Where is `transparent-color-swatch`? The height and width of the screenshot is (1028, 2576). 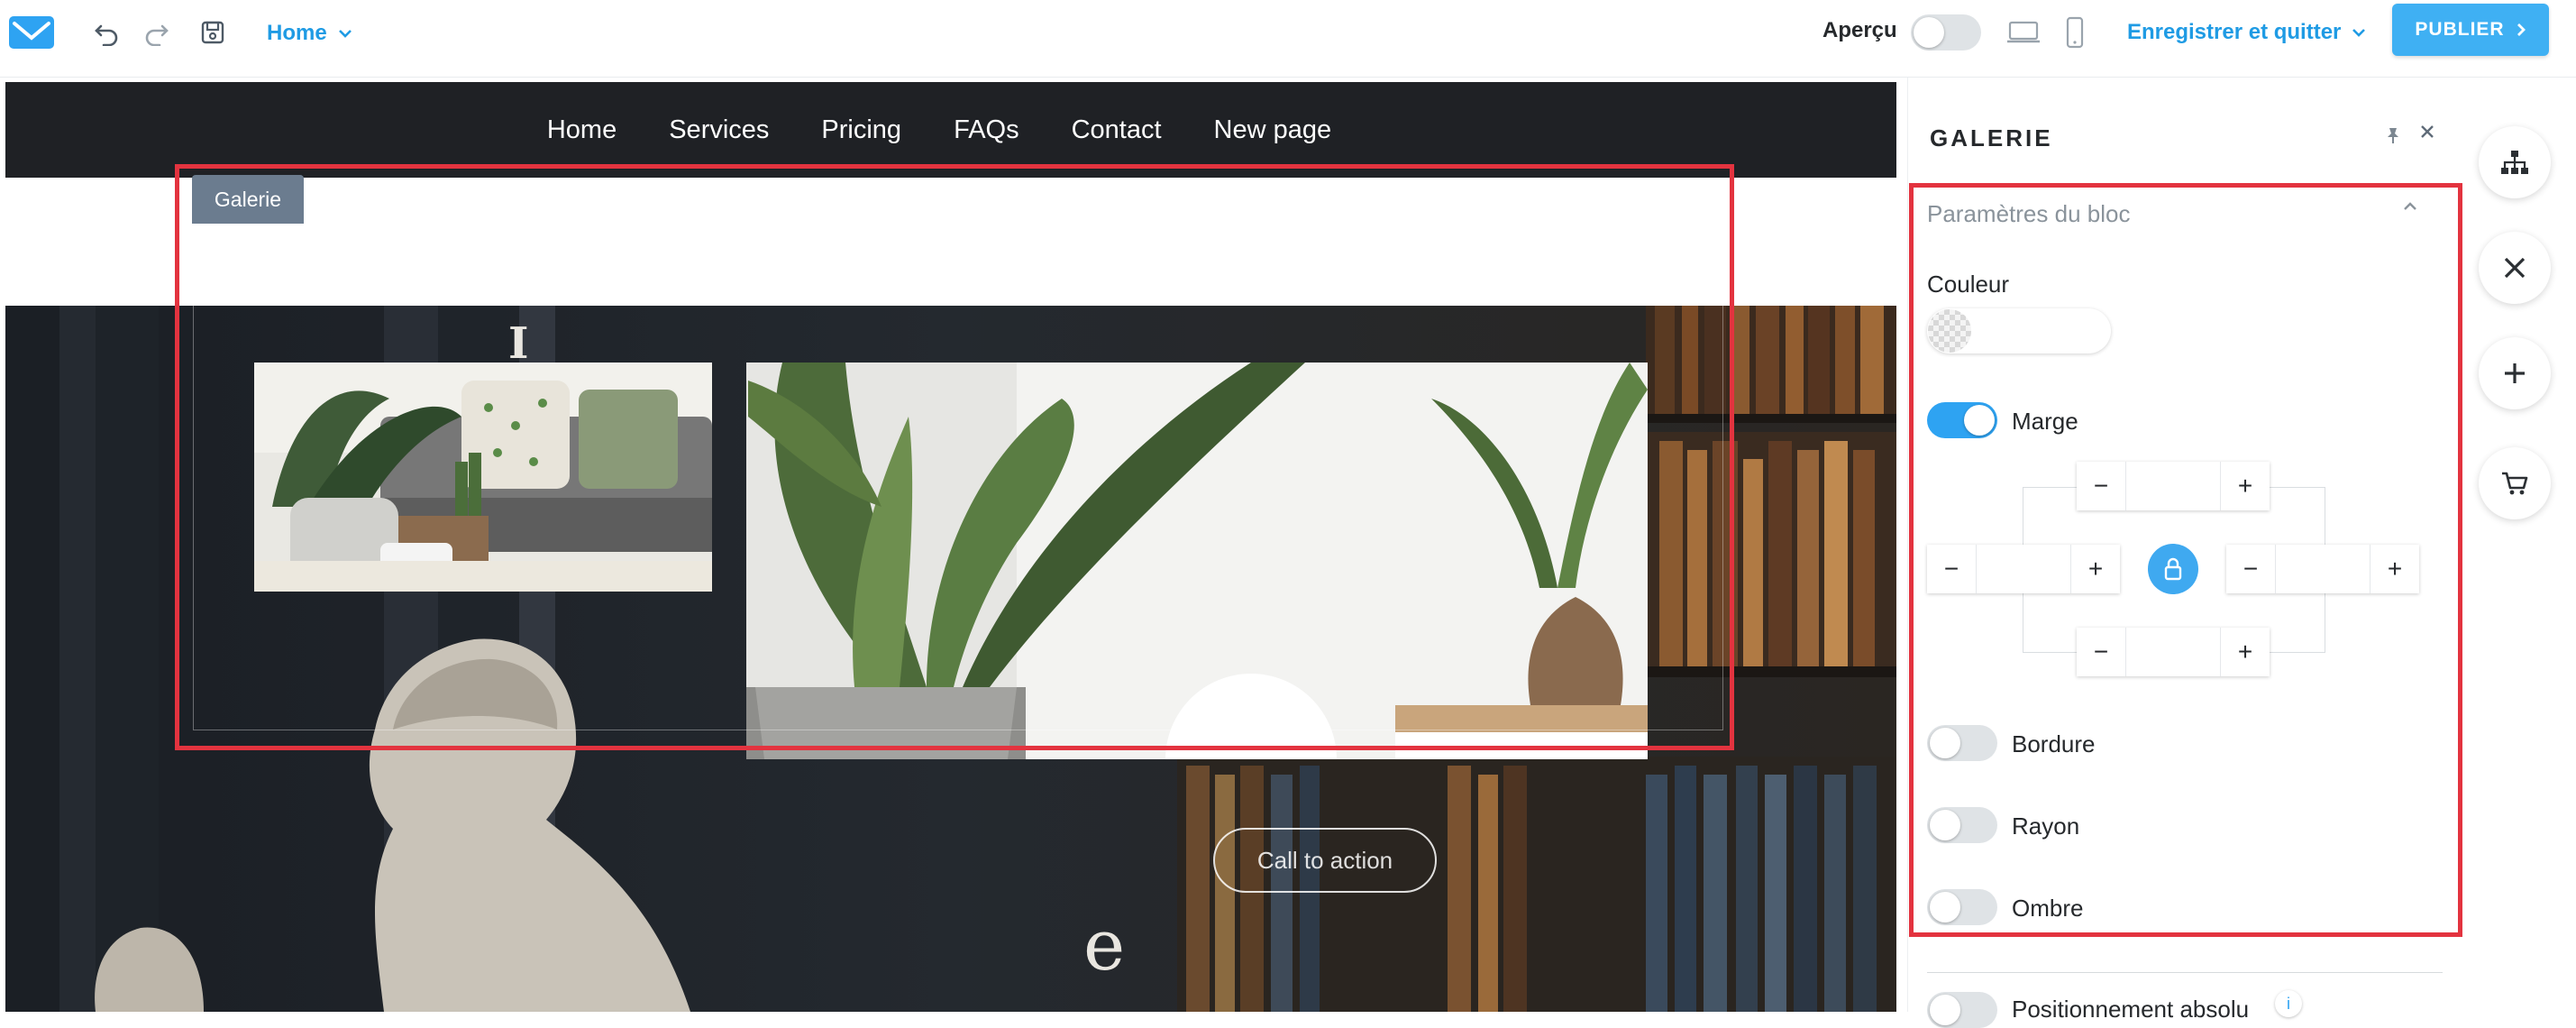 transparent-color-swatch is located at coordinates (1950, 331).